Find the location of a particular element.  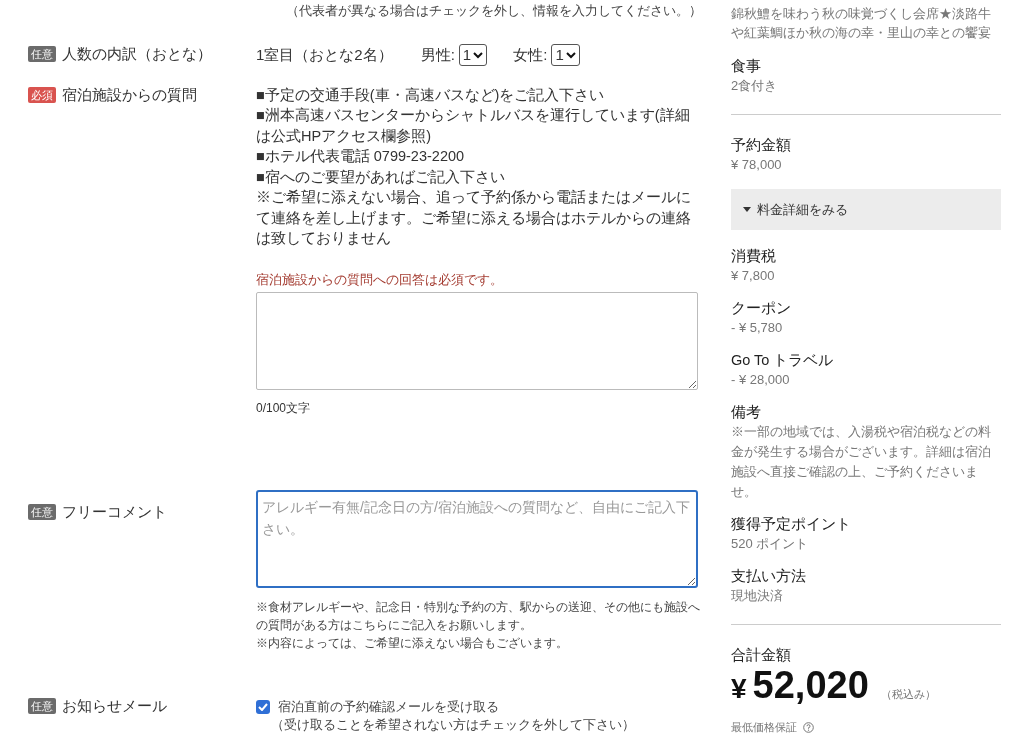

field-label: フリーコメント is located at coordinates (114, 511).